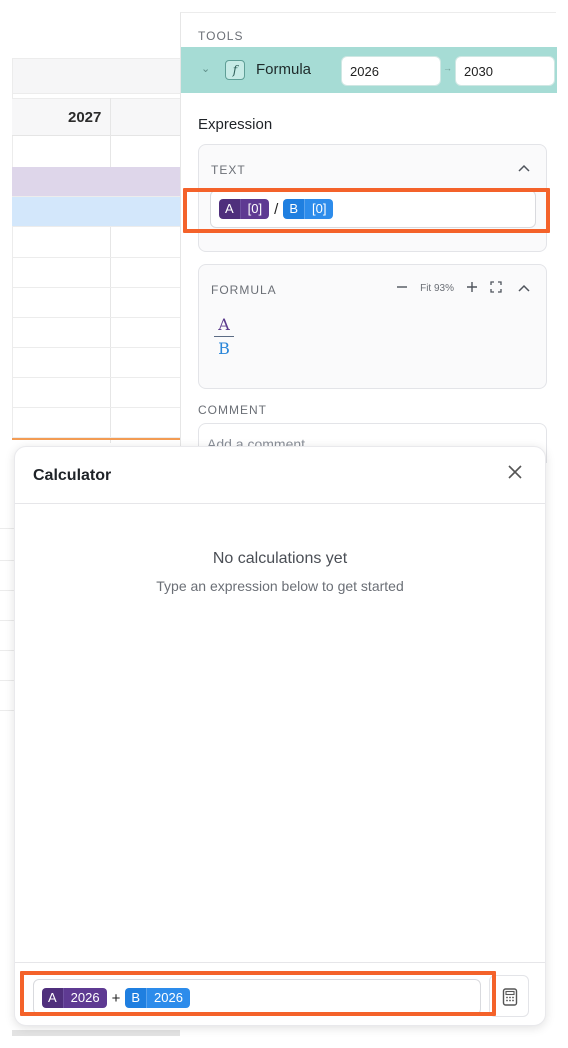  What do you see at coordinates (280, 586) in the screenshot?
I see `empty-state-subtitle: Type an expression below to get started` at bounding box center [280, 586].